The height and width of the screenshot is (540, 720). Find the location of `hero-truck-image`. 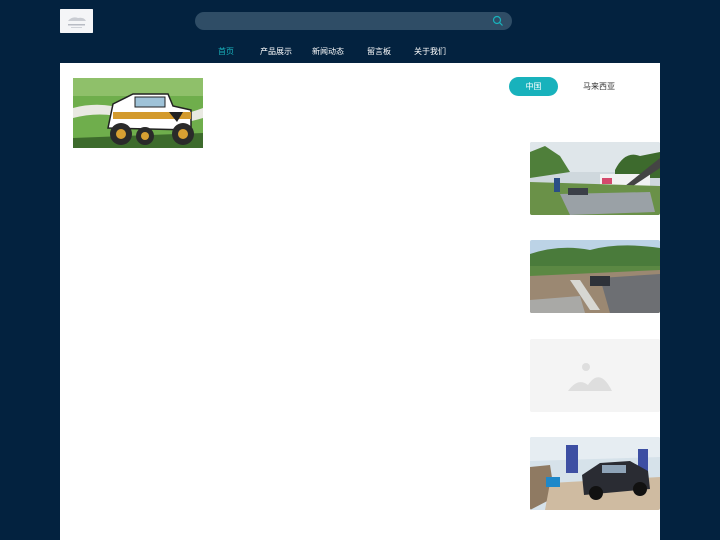

hero-truck-image is located at coordinates (138, 113).